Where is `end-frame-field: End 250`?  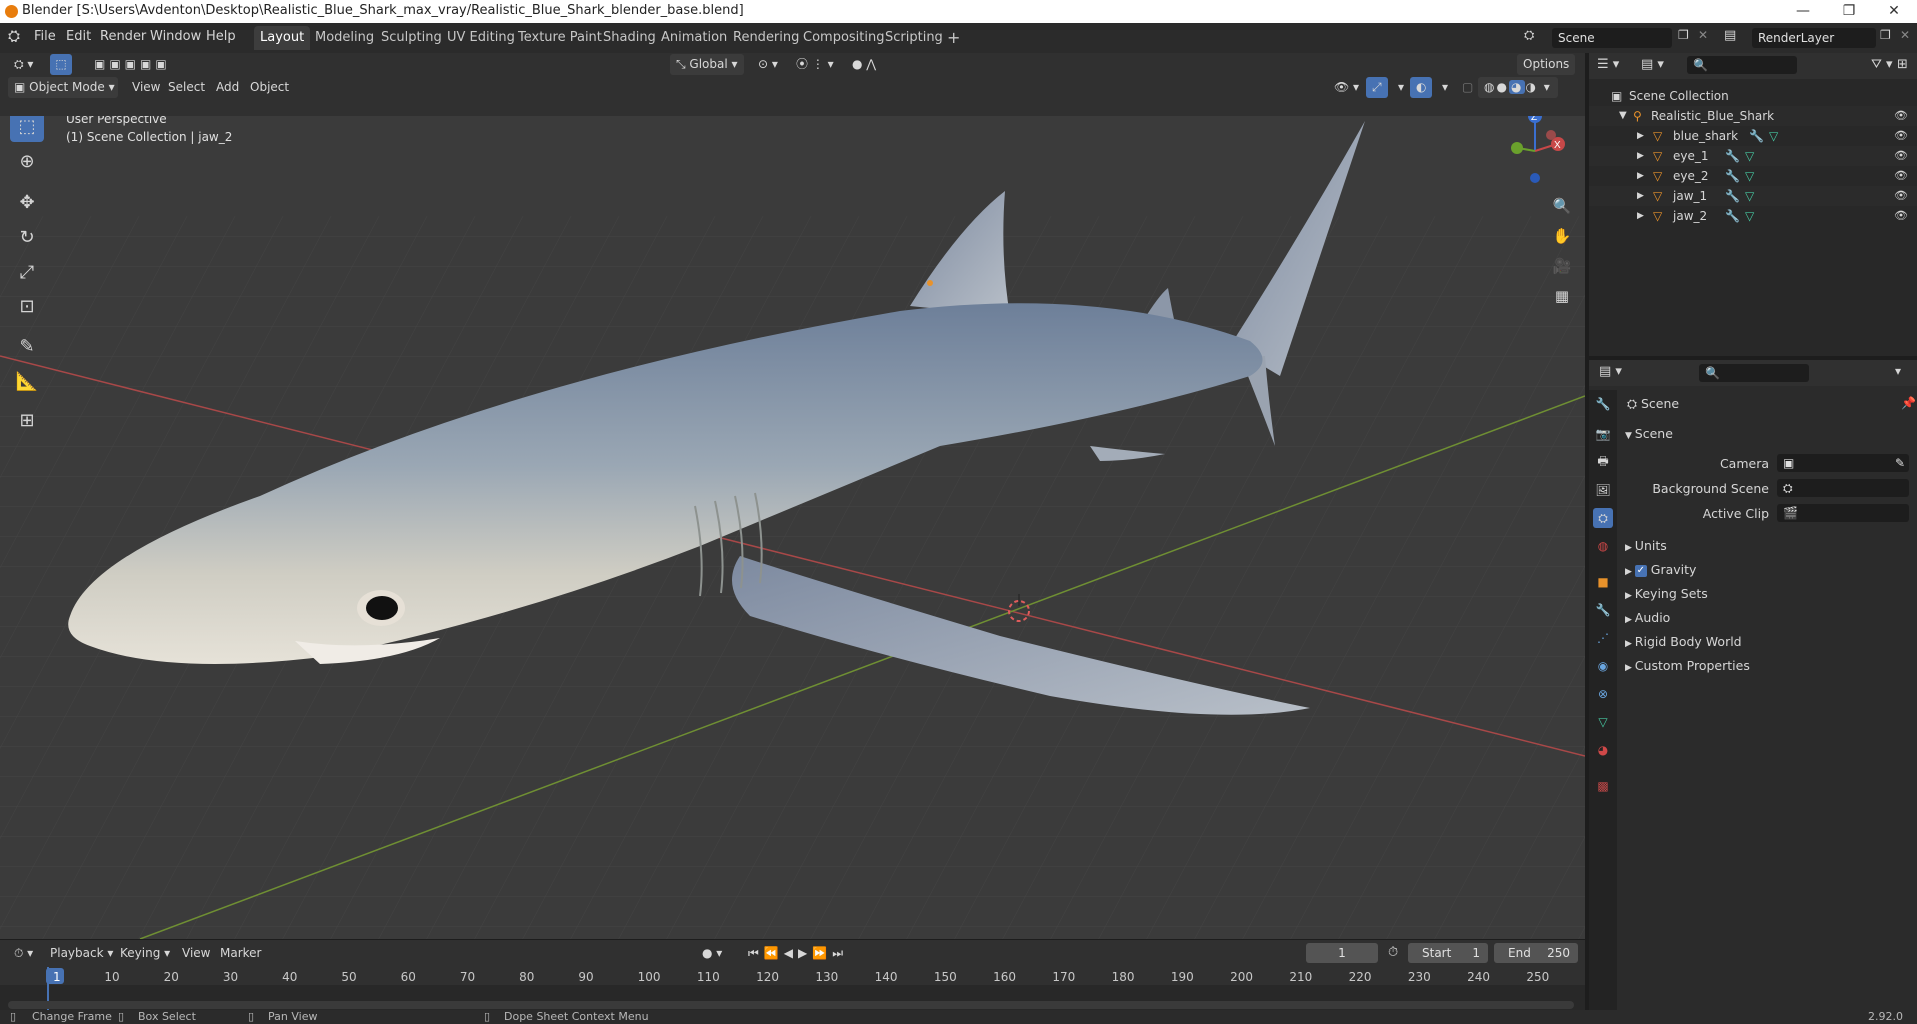 end-frame-field: End 250 is located at coordinates (1536, 953).